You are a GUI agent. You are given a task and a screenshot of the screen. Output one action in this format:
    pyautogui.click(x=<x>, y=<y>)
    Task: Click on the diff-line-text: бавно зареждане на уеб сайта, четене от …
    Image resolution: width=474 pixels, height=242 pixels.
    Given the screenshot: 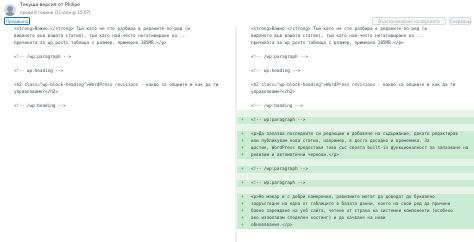 What is the action you would take?
    pyautogui.click(x=352, y=211)
    